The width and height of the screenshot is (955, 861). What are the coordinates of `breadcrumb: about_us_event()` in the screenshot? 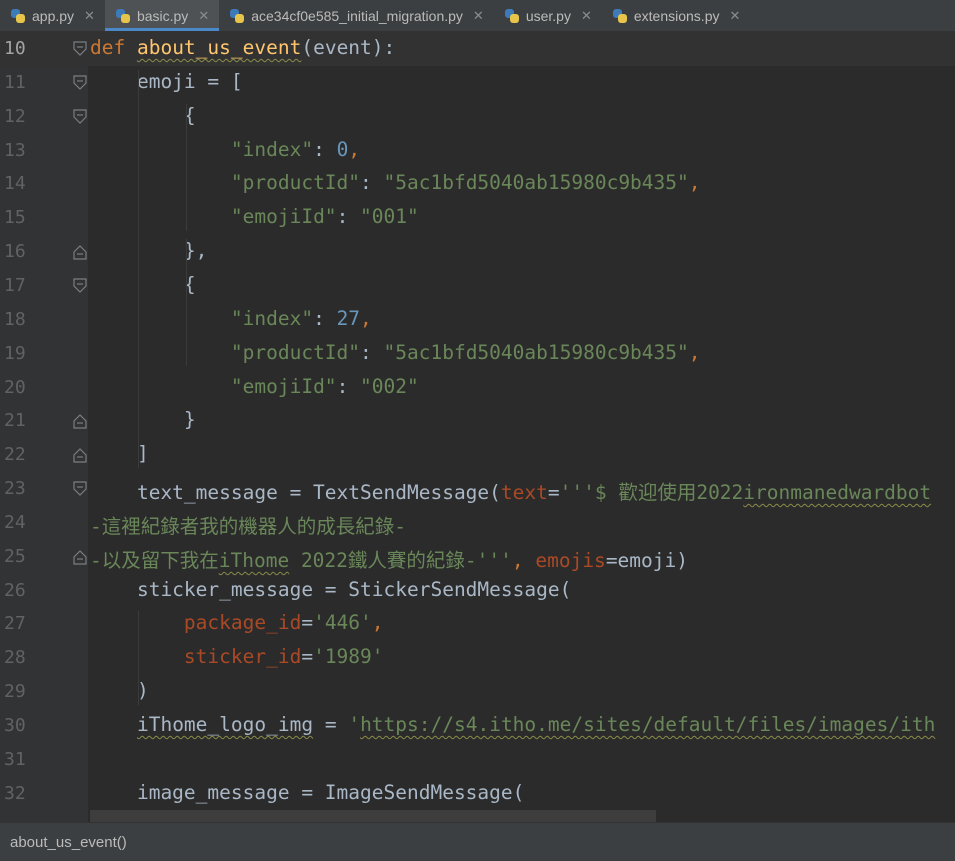 It's located at (477, 841).